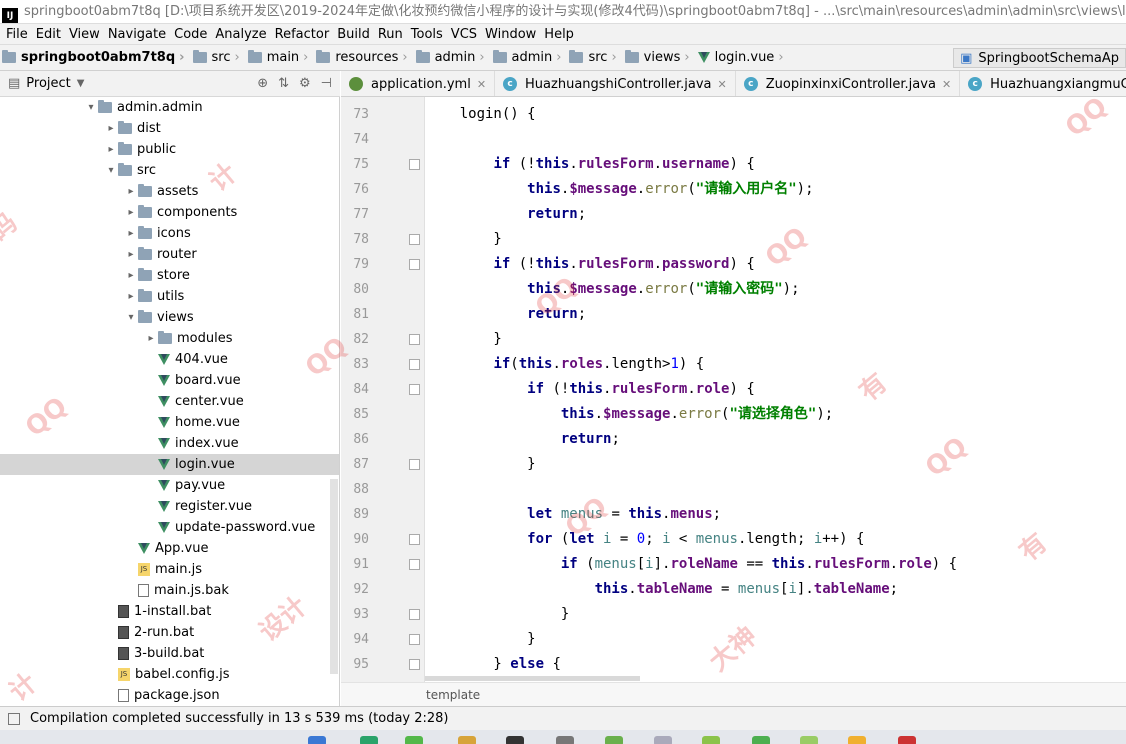  I want to click on tree-item: 3-build.bat, so click(154, 653).